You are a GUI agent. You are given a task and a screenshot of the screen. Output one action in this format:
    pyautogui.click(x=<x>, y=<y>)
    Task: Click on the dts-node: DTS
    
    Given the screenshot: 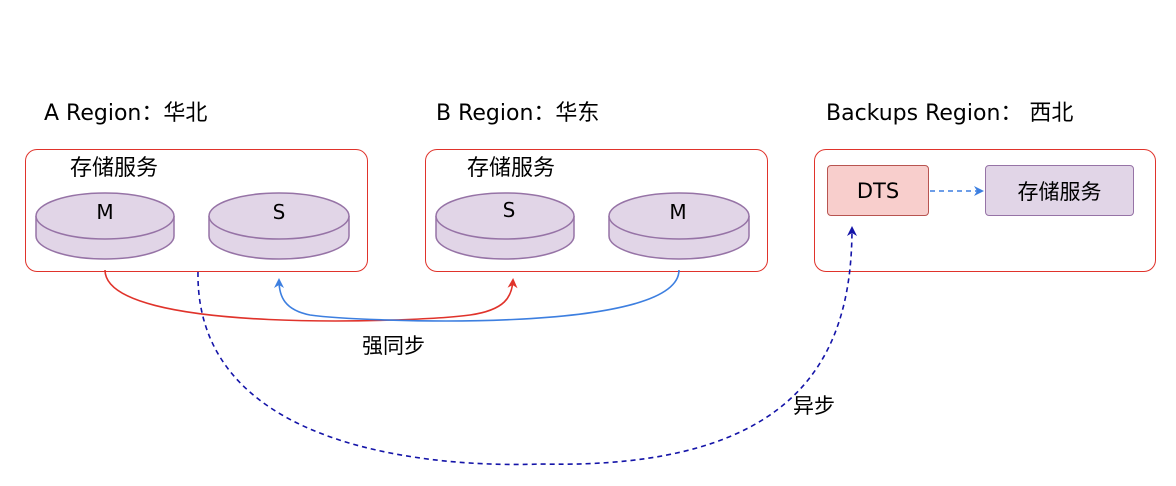 What is the action you would take?
    pyautogui.click(x=878, y=190)
    